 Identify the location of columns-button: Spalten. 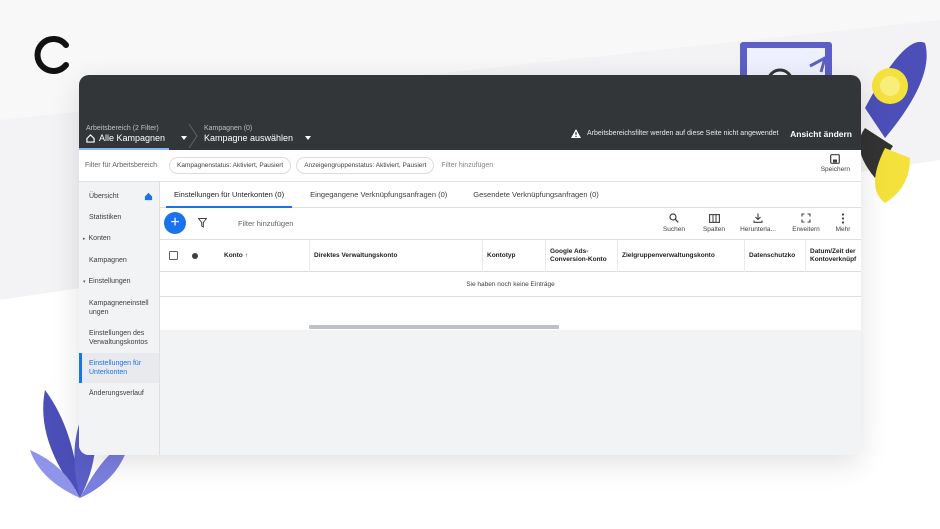
(714, 222).